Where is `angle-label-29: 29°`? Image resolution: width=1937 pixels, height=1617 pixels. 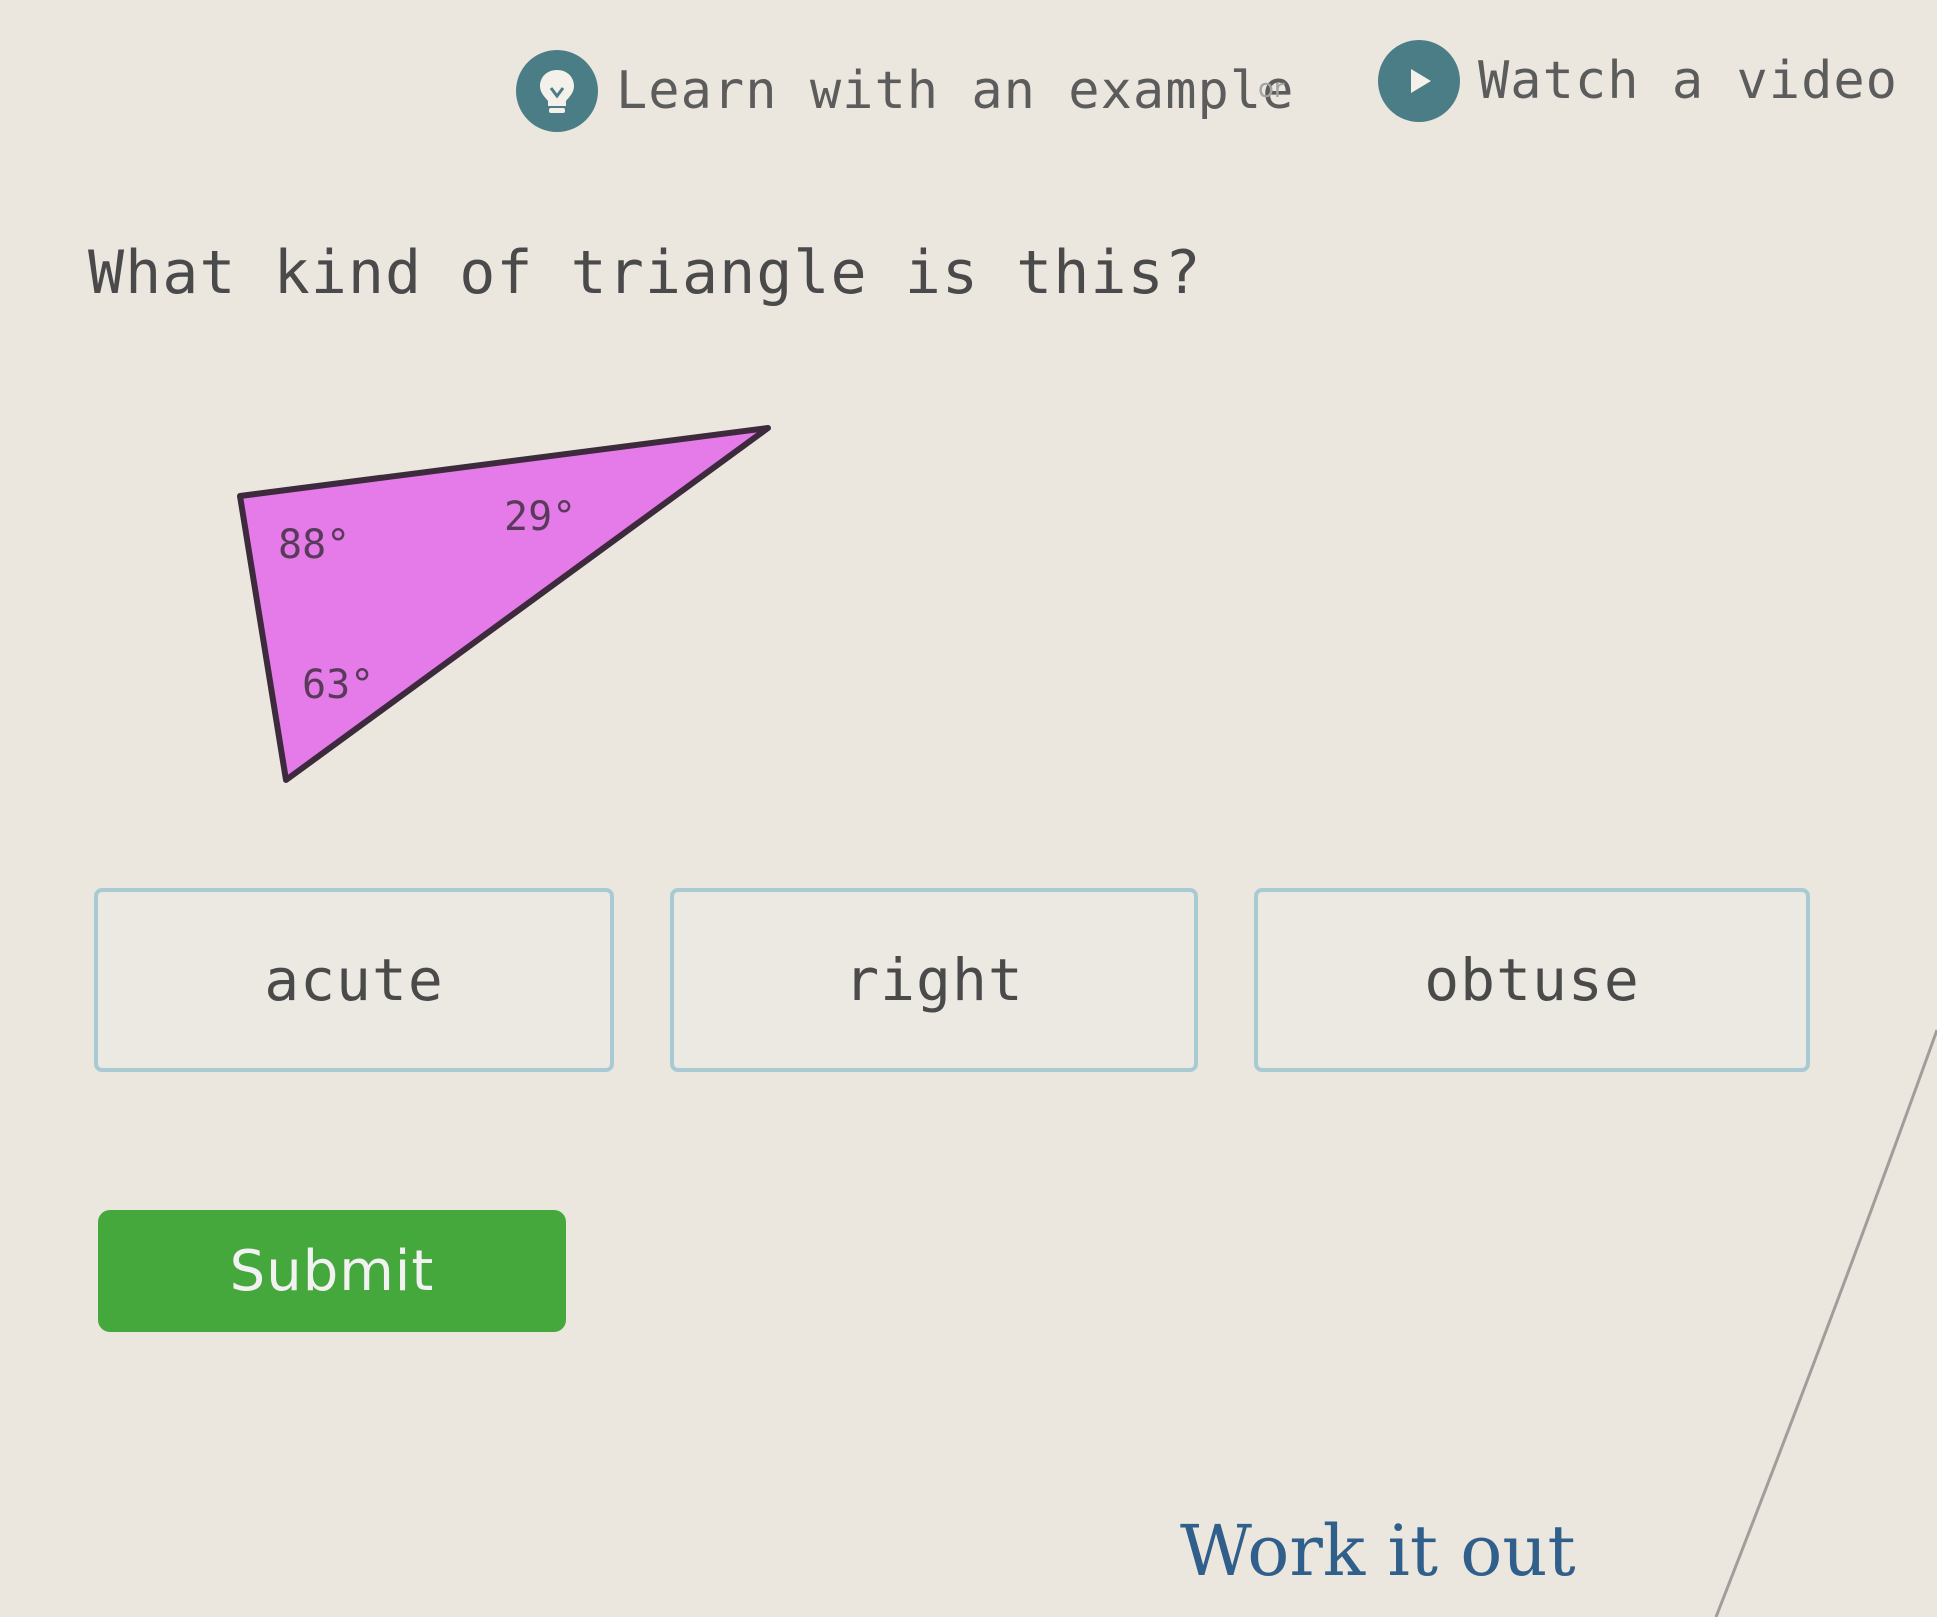
angle-label-29: 29° is located at coordinates (540, 517).